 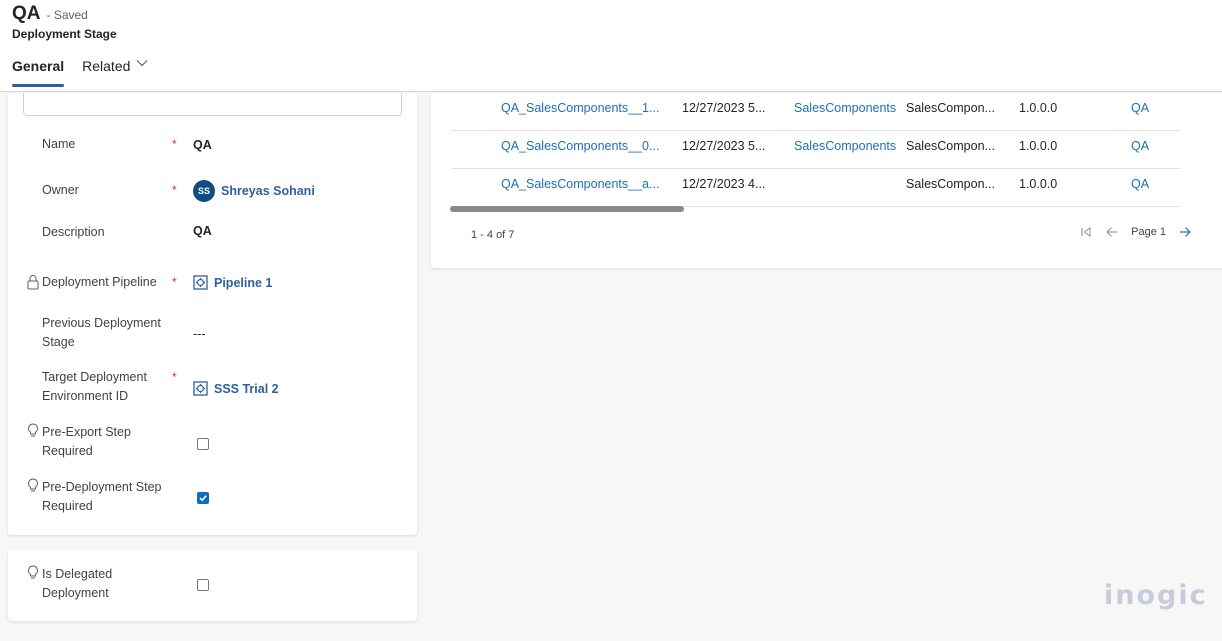 I want to click on arrow-left-icon, so click(x=1112, y=232).